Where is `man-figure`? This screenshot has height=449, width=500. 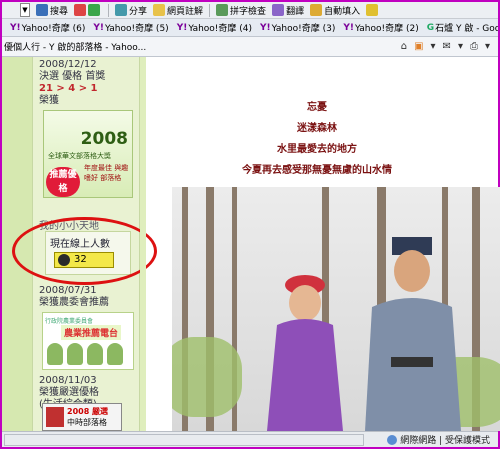 man-figure is located at coordinates (413, 334).